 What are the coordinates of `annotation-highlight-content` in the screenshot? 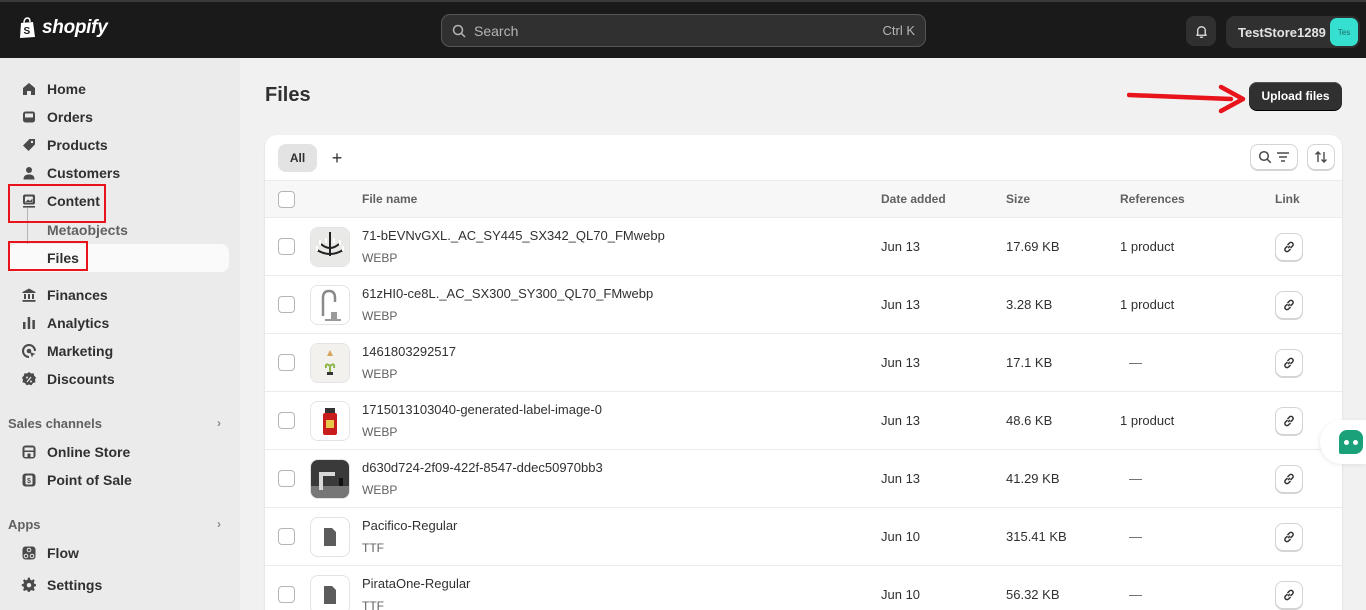 It's located at (57, 203).